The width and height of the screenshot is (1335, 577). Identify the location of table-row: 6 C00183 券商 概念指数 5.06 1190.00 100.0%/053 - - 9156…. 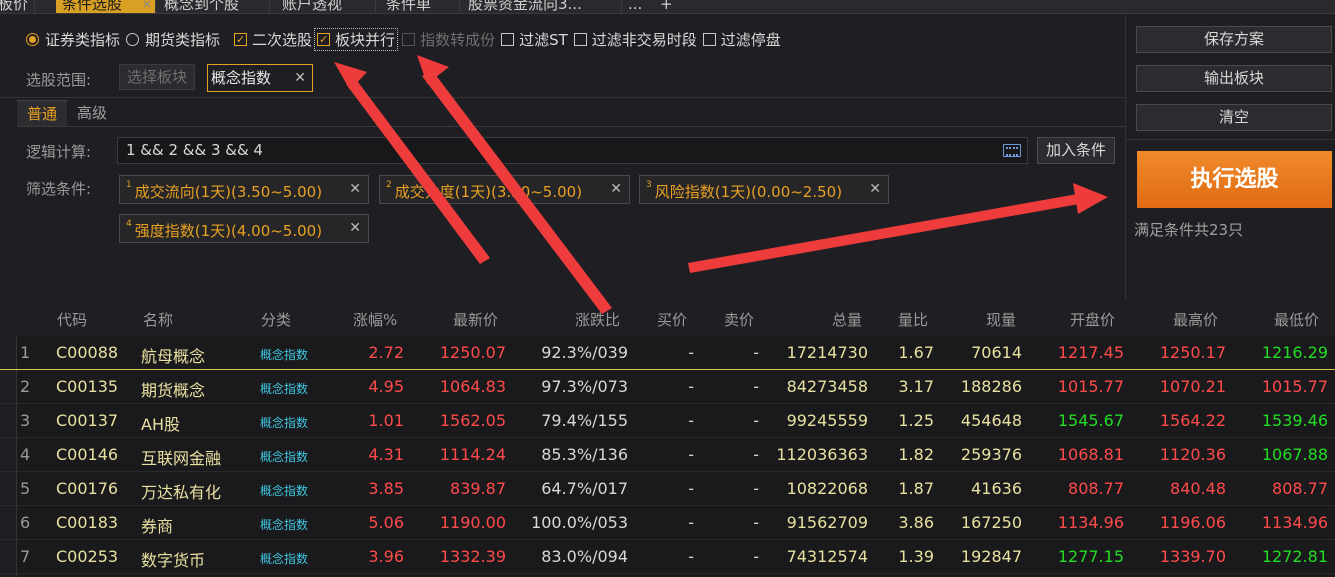
(667, 523).